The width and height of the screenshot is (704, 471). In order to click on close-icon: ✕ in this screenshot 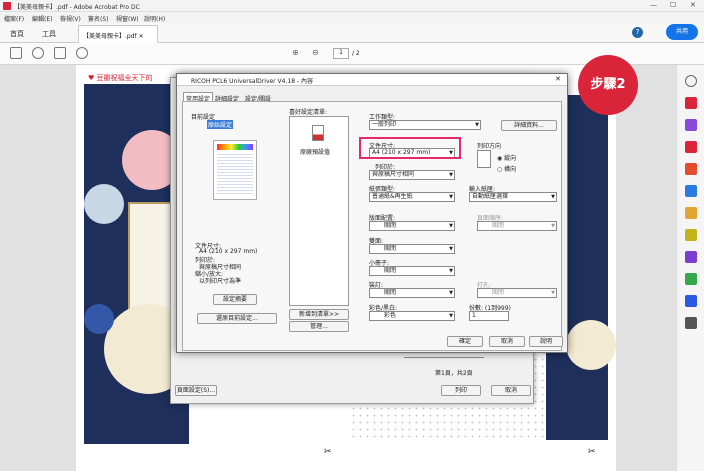, I will do `click(693, 5)`.